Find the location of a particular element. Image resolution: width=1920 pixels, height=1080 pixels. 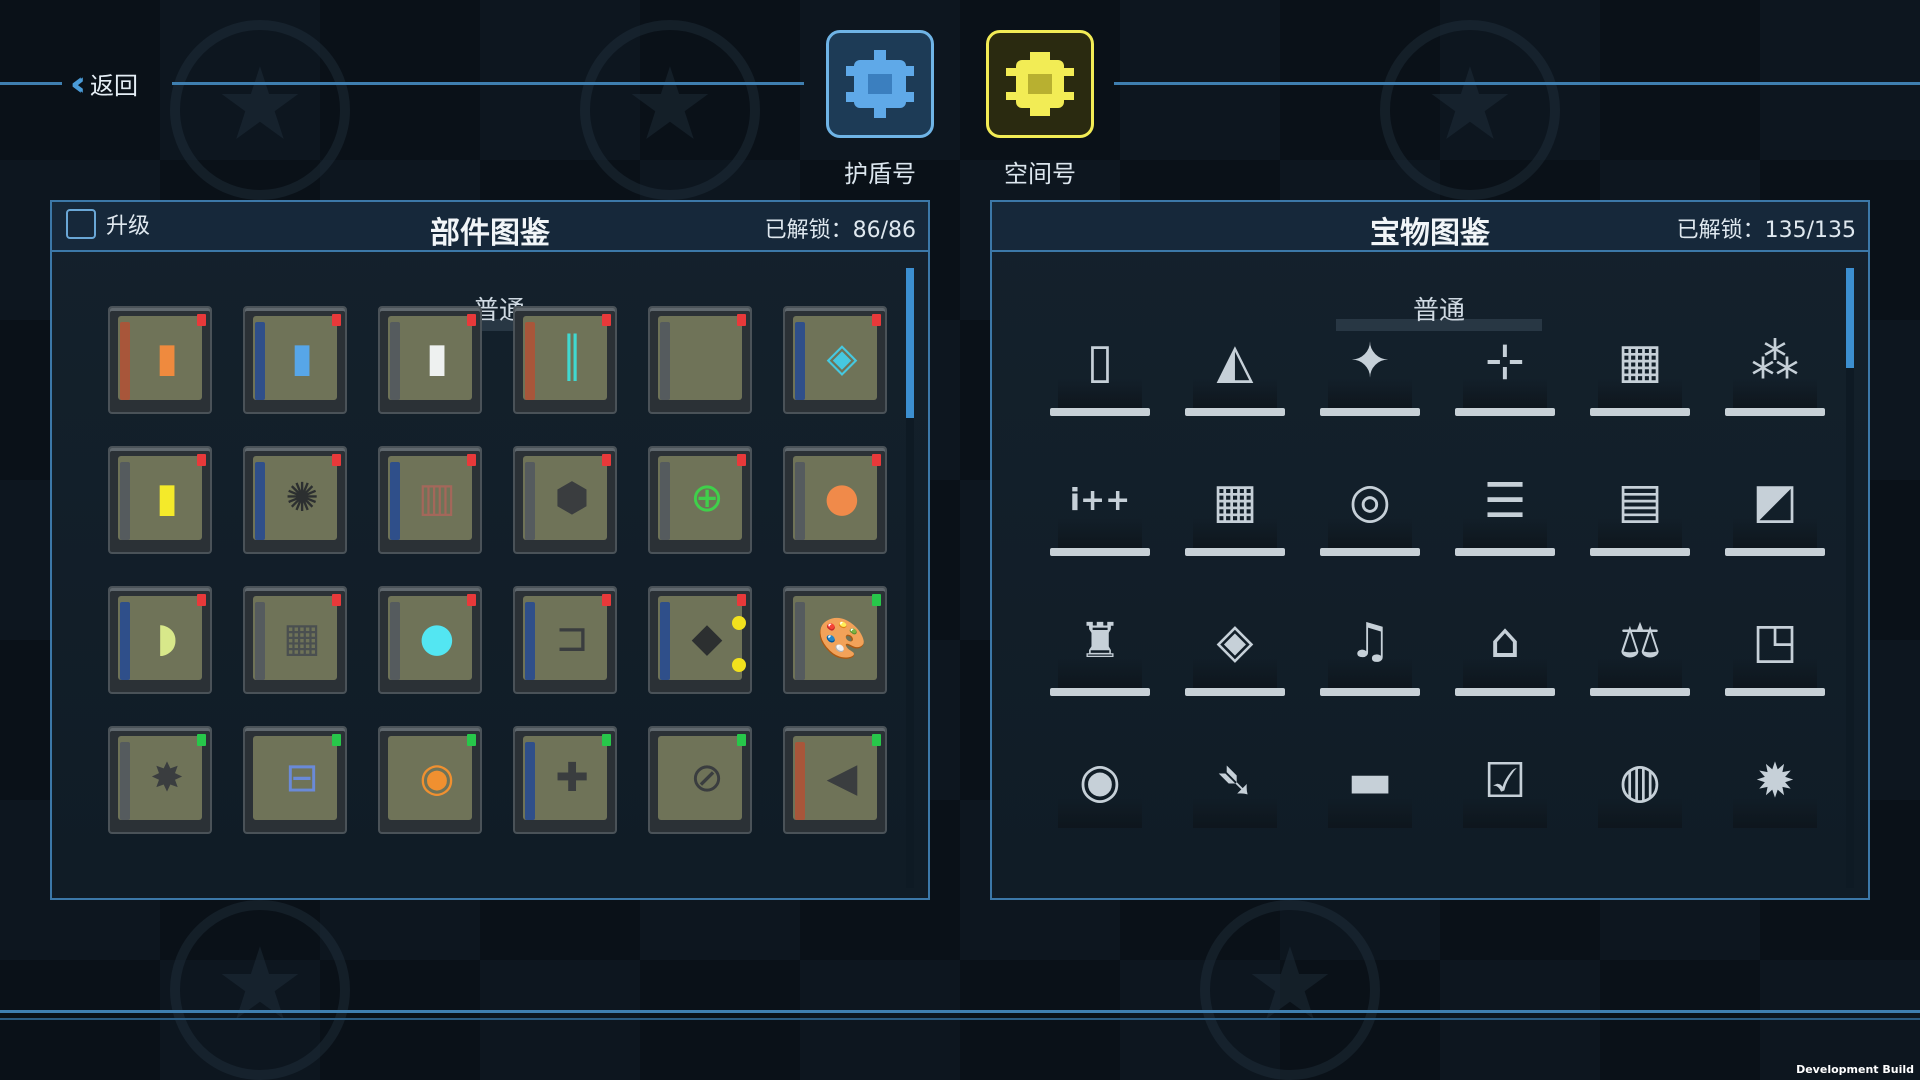

part-tile: ▥ is located at coordinates (430, 500).